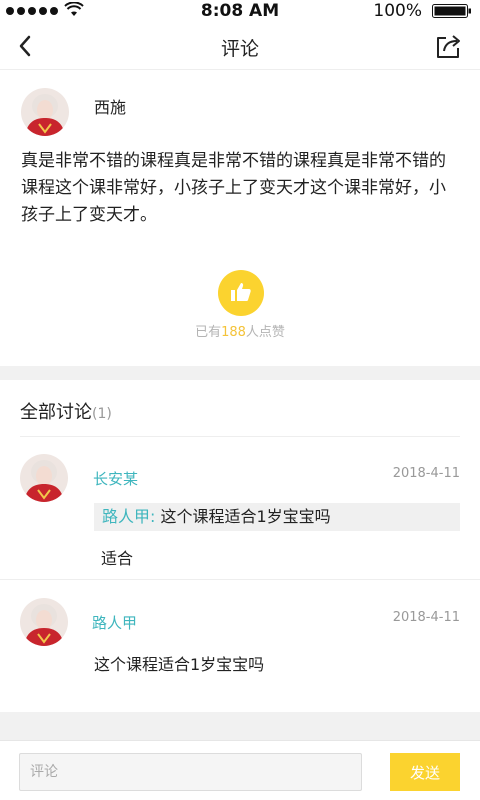 This screenshot has height=800, width=480. I want to click on discussion-header: 全部讨论(1), so click(66, 412).